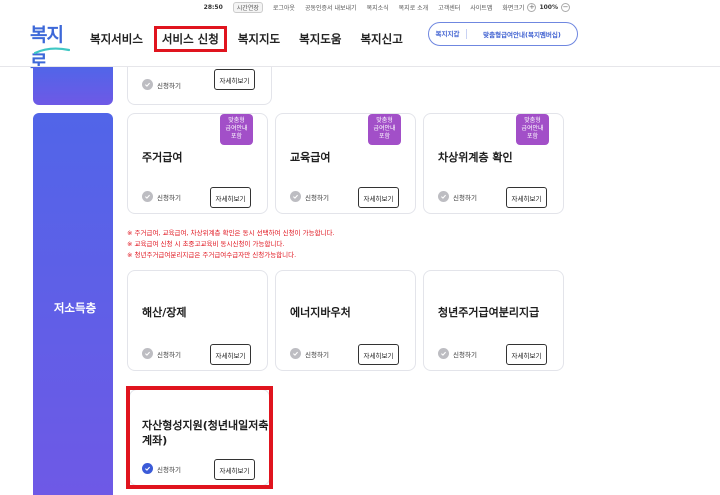 The image size is (720, 495). Describe the element at coordinates (212, 255) in the screenshot. I see `notice-item: ※ 청년주거급여분리지급은 주거급여수급자만 신청가능합니다.` at that location.